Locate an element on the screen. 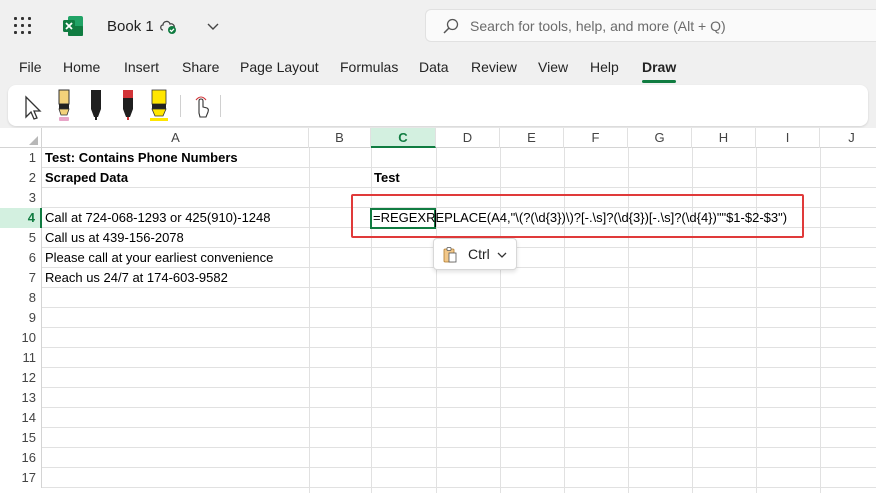  select-all-button is located at coordinates (21, 138).